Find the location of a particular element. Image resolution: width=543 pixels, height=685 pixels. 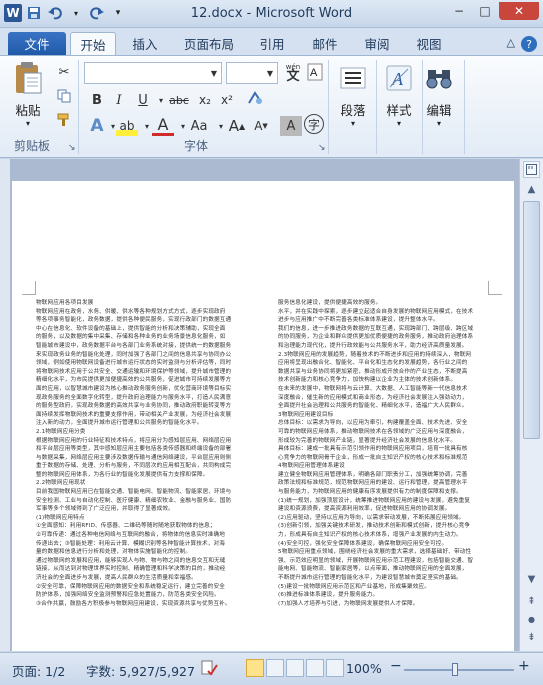

help-icon: ? is located at coordinates (529, 44).